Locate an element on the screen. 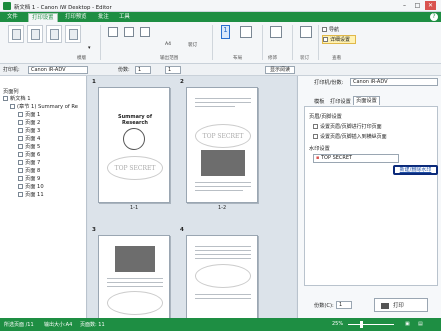 This screenshot has height=331, width=441. tree-page-label: 页面 7 is located at coordinates (33, 163).